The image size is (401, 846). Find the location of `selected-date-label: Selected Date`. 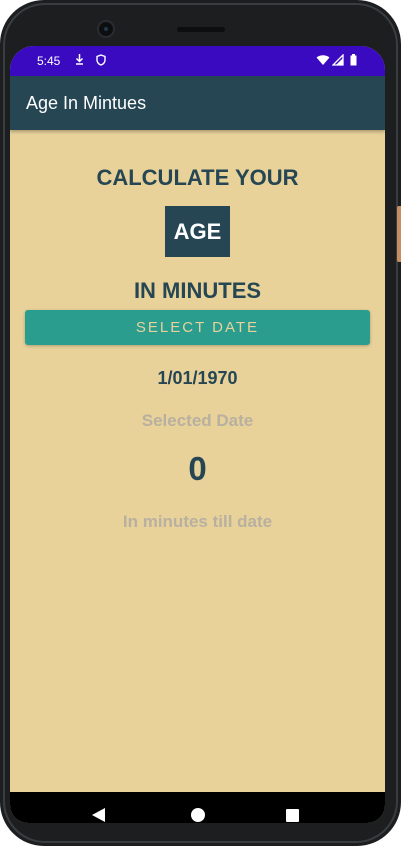

selected-date-label: Selected Date is located at coordinates (197, 420).